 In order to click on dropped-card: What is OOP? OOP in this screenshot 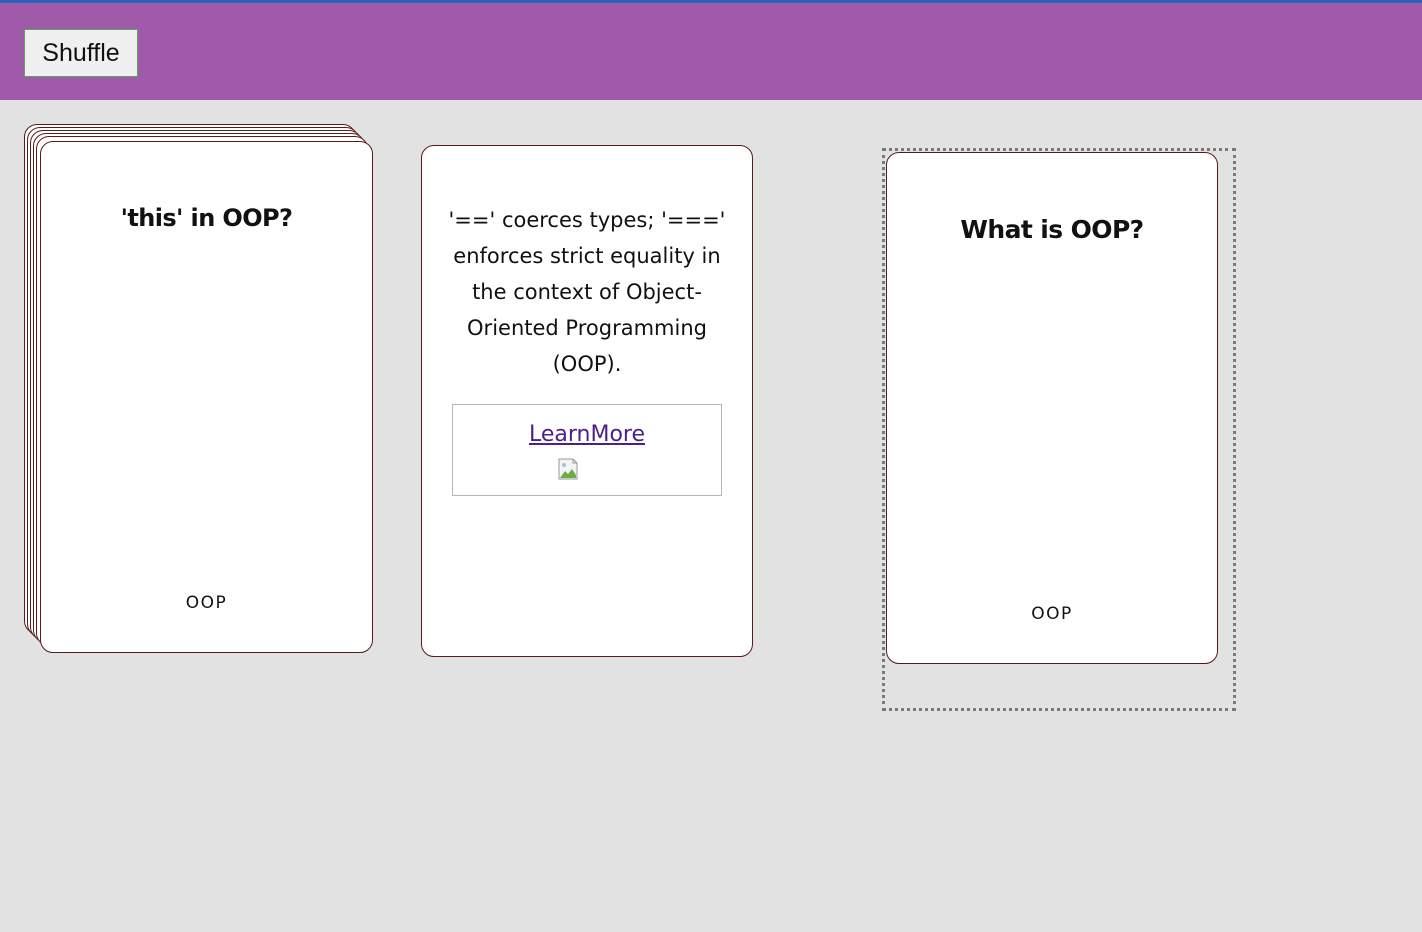, I will do `click(1052, 408)`.